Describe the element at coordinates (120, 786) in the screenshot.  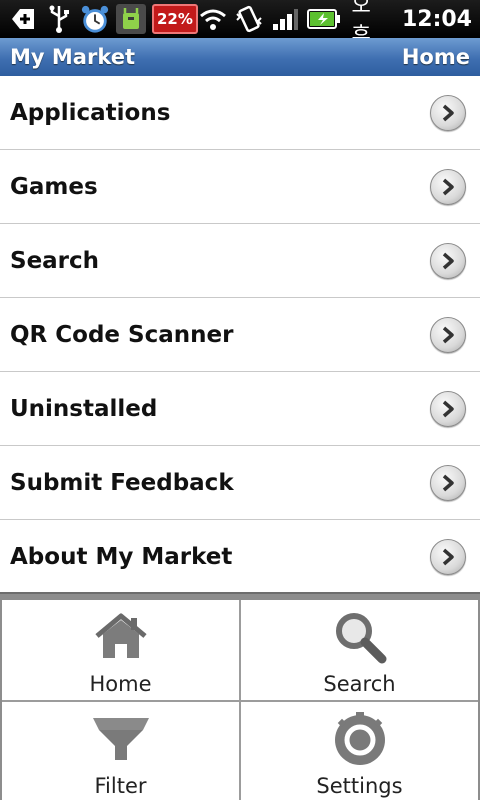
I see `menu-label: Filter` at that location.